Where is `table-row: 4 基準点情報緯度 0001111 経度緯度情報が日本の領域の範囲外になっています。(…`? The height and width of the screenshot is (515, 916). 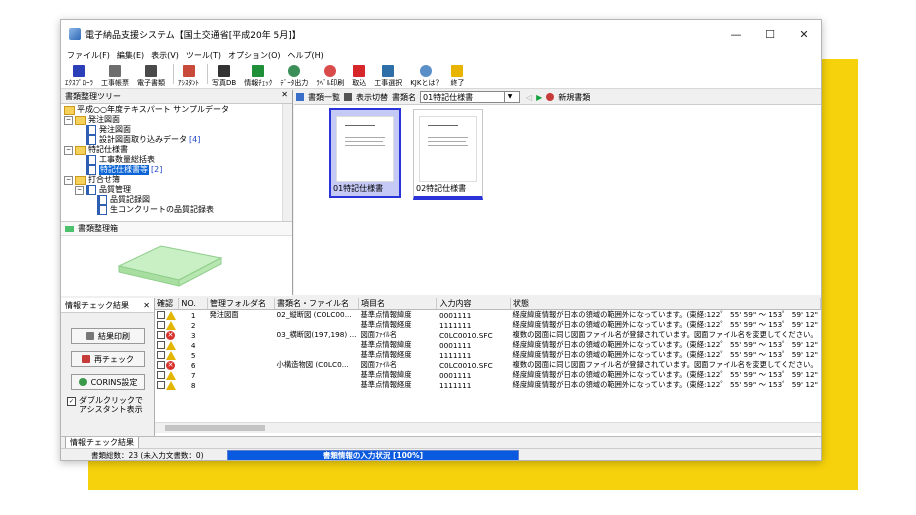 table-row: 4 基準点情報緯度 0001111 経度緯度情報が日本の領域の範囲外になっています。(… is located at coordinates (488, 345).